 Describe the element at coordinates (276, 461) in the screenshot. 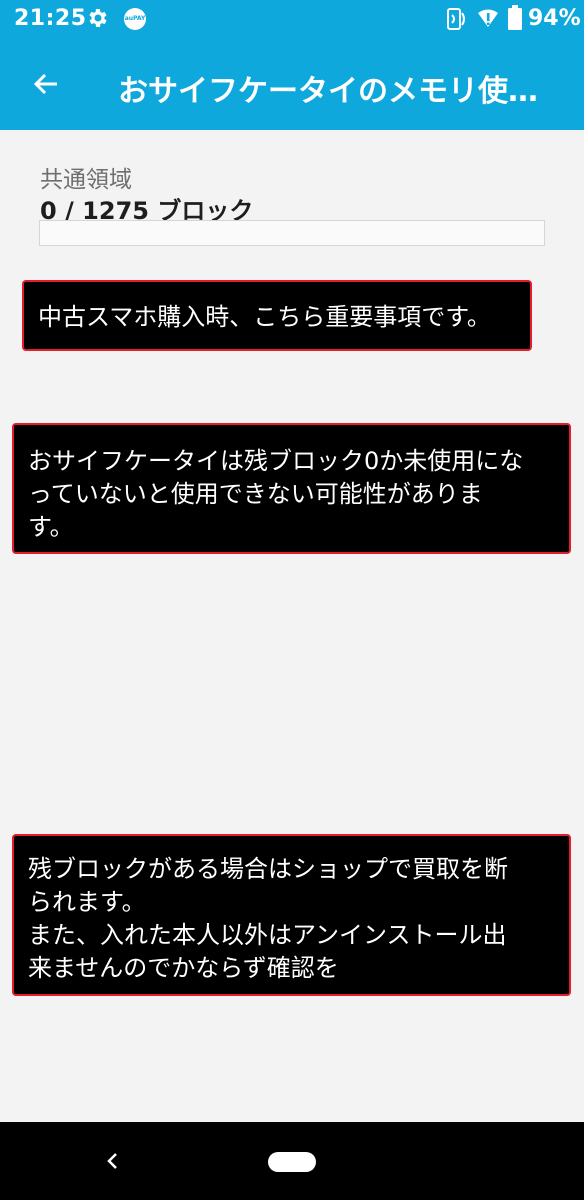

I see `note-line: おサイフケータイは残ブロック0か未使用にな` at that location.